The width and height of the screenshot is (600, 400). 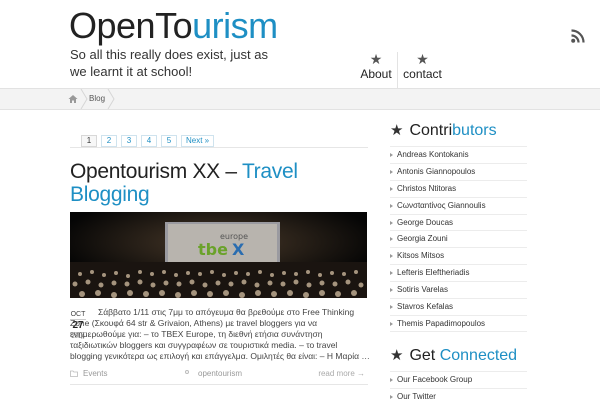 What do you see at coordinates (131, 25) in the screenshot?
I see `site-title-part1: OpenTo` at bounding box center [131, 25].